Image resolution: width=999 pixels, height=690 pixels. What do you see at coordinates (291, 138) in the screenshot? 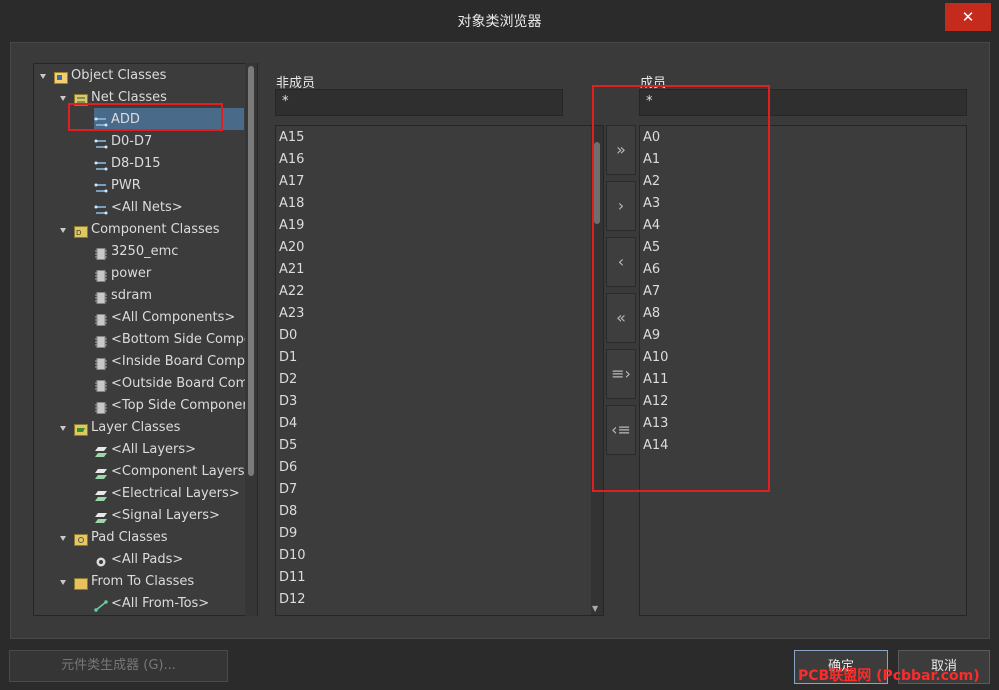
I see `list-item: A15` at bounding box center [291, 138].